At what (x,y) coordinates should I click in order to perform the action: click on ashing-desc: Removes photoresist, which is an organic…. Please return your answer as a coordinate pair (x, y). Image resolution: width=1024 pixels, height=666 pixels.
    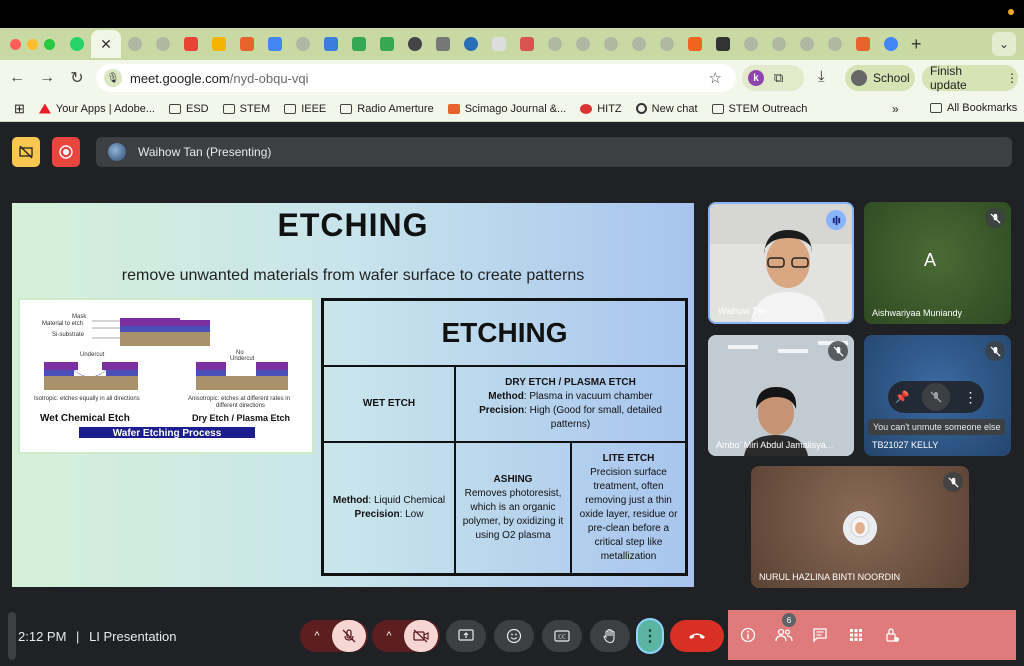
    Looking at the image, I should click on (513, 514).